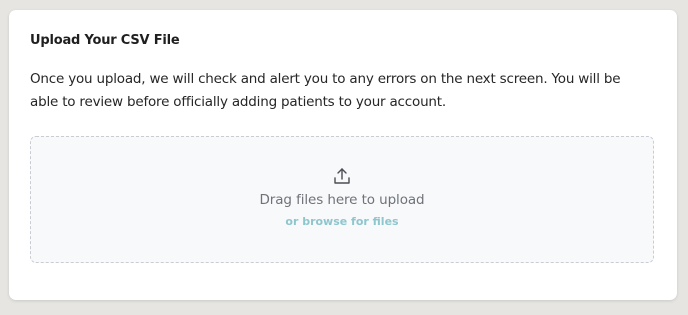 This screenshot has height=315, width=688. What do you see at coordinates (342, 221) in the screenshot?
I see `browse-files-link: or browse for files` at bounding box center [342, 221].